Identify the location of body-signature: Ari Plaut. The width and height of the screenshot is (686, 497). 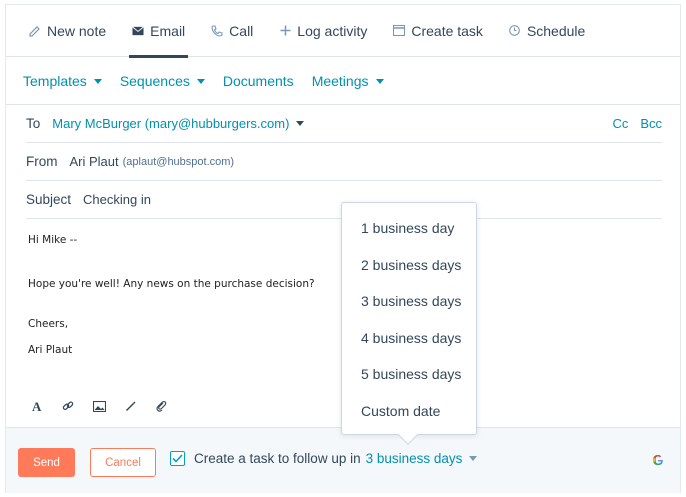
(50, 350).